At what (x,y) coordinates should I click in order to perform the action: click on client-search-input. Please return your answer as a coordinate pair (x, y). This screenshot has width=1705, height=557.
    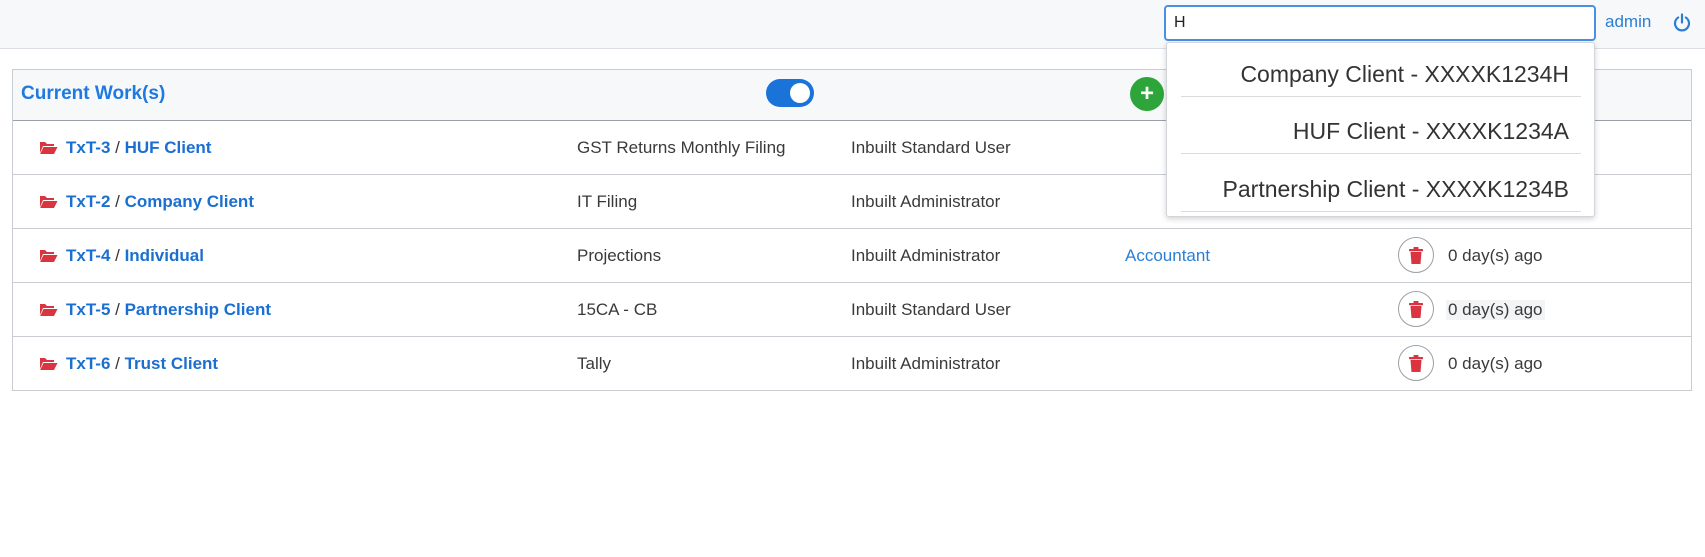
    Looking at the image, I should click on (1380, 23).